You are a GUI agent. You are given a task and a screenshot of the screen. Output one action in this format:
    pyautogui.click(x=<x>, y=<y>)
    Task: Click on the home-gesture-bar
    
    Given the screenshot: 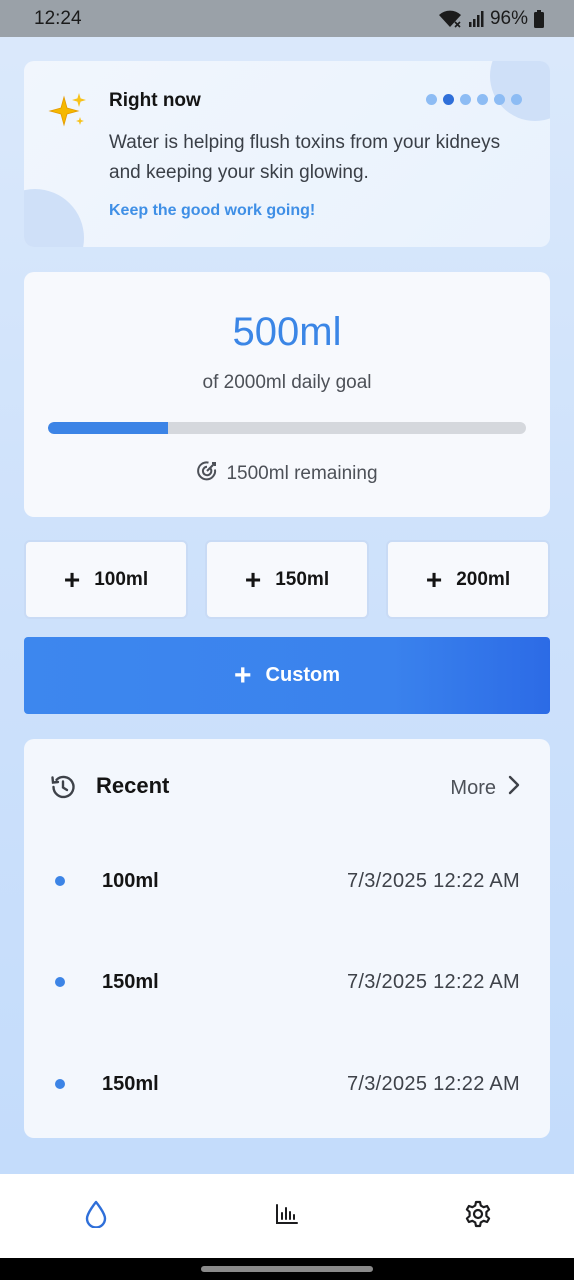 What is the action you would take?
    pyautogui.click(x=287, y=1269)
    